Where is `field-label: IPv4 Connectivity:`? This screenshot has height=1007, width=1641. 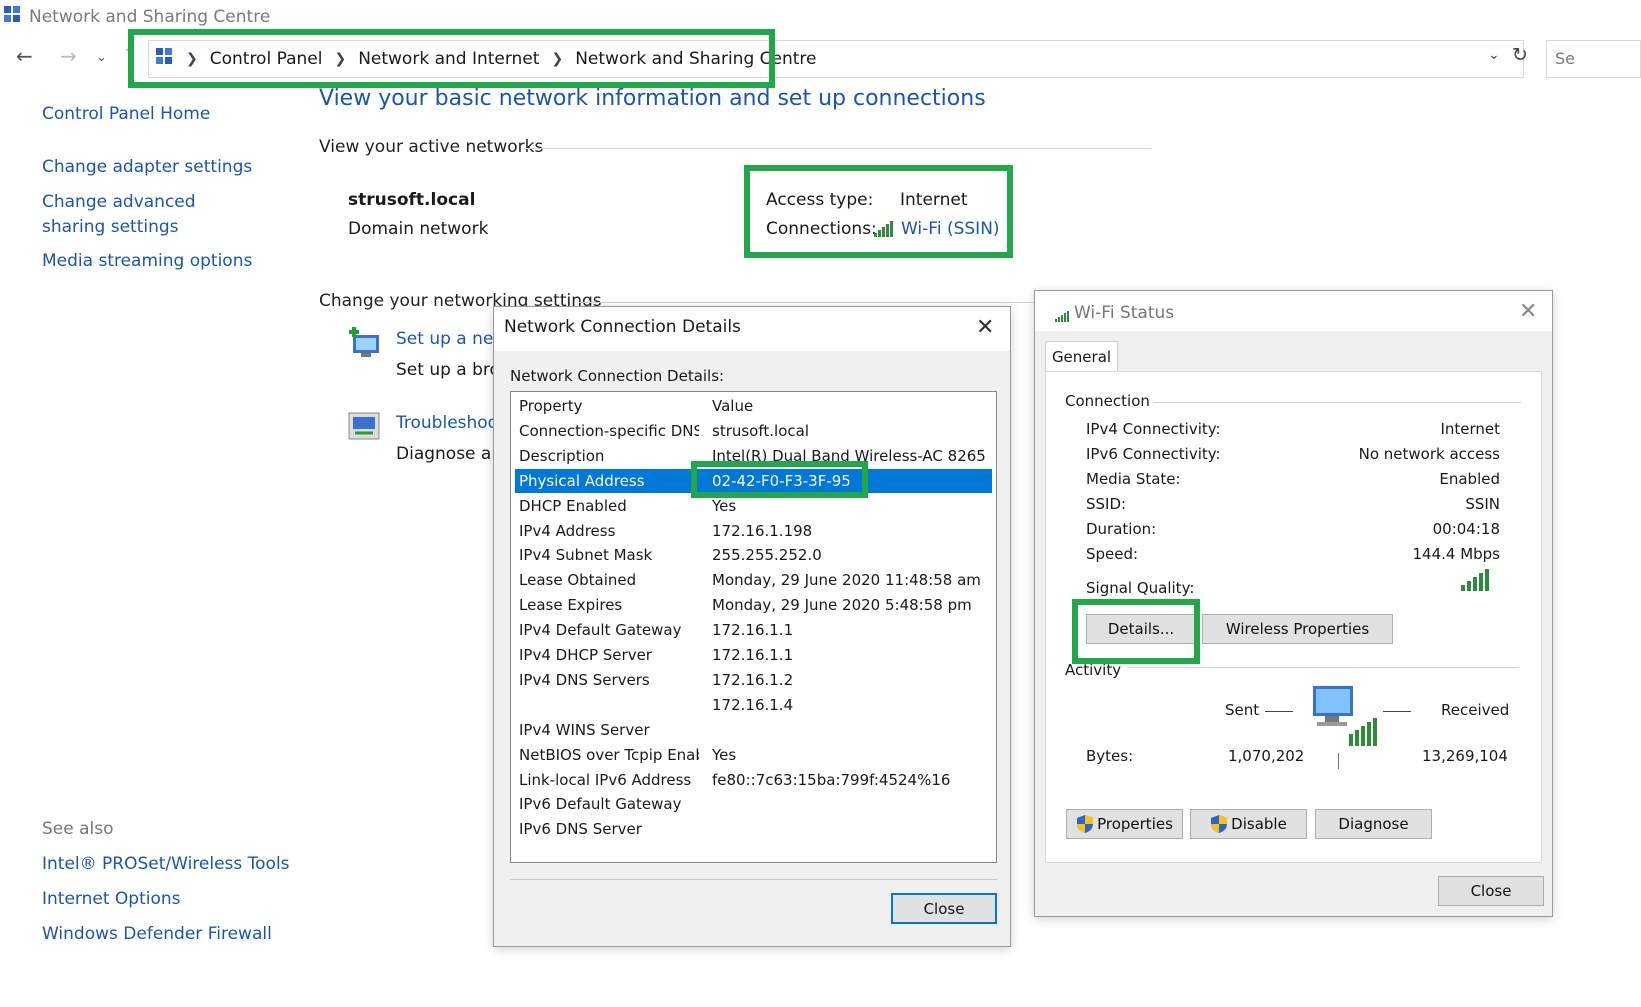 field-label: IPv4 Connectivity: is located at coordinates (1153, 429).